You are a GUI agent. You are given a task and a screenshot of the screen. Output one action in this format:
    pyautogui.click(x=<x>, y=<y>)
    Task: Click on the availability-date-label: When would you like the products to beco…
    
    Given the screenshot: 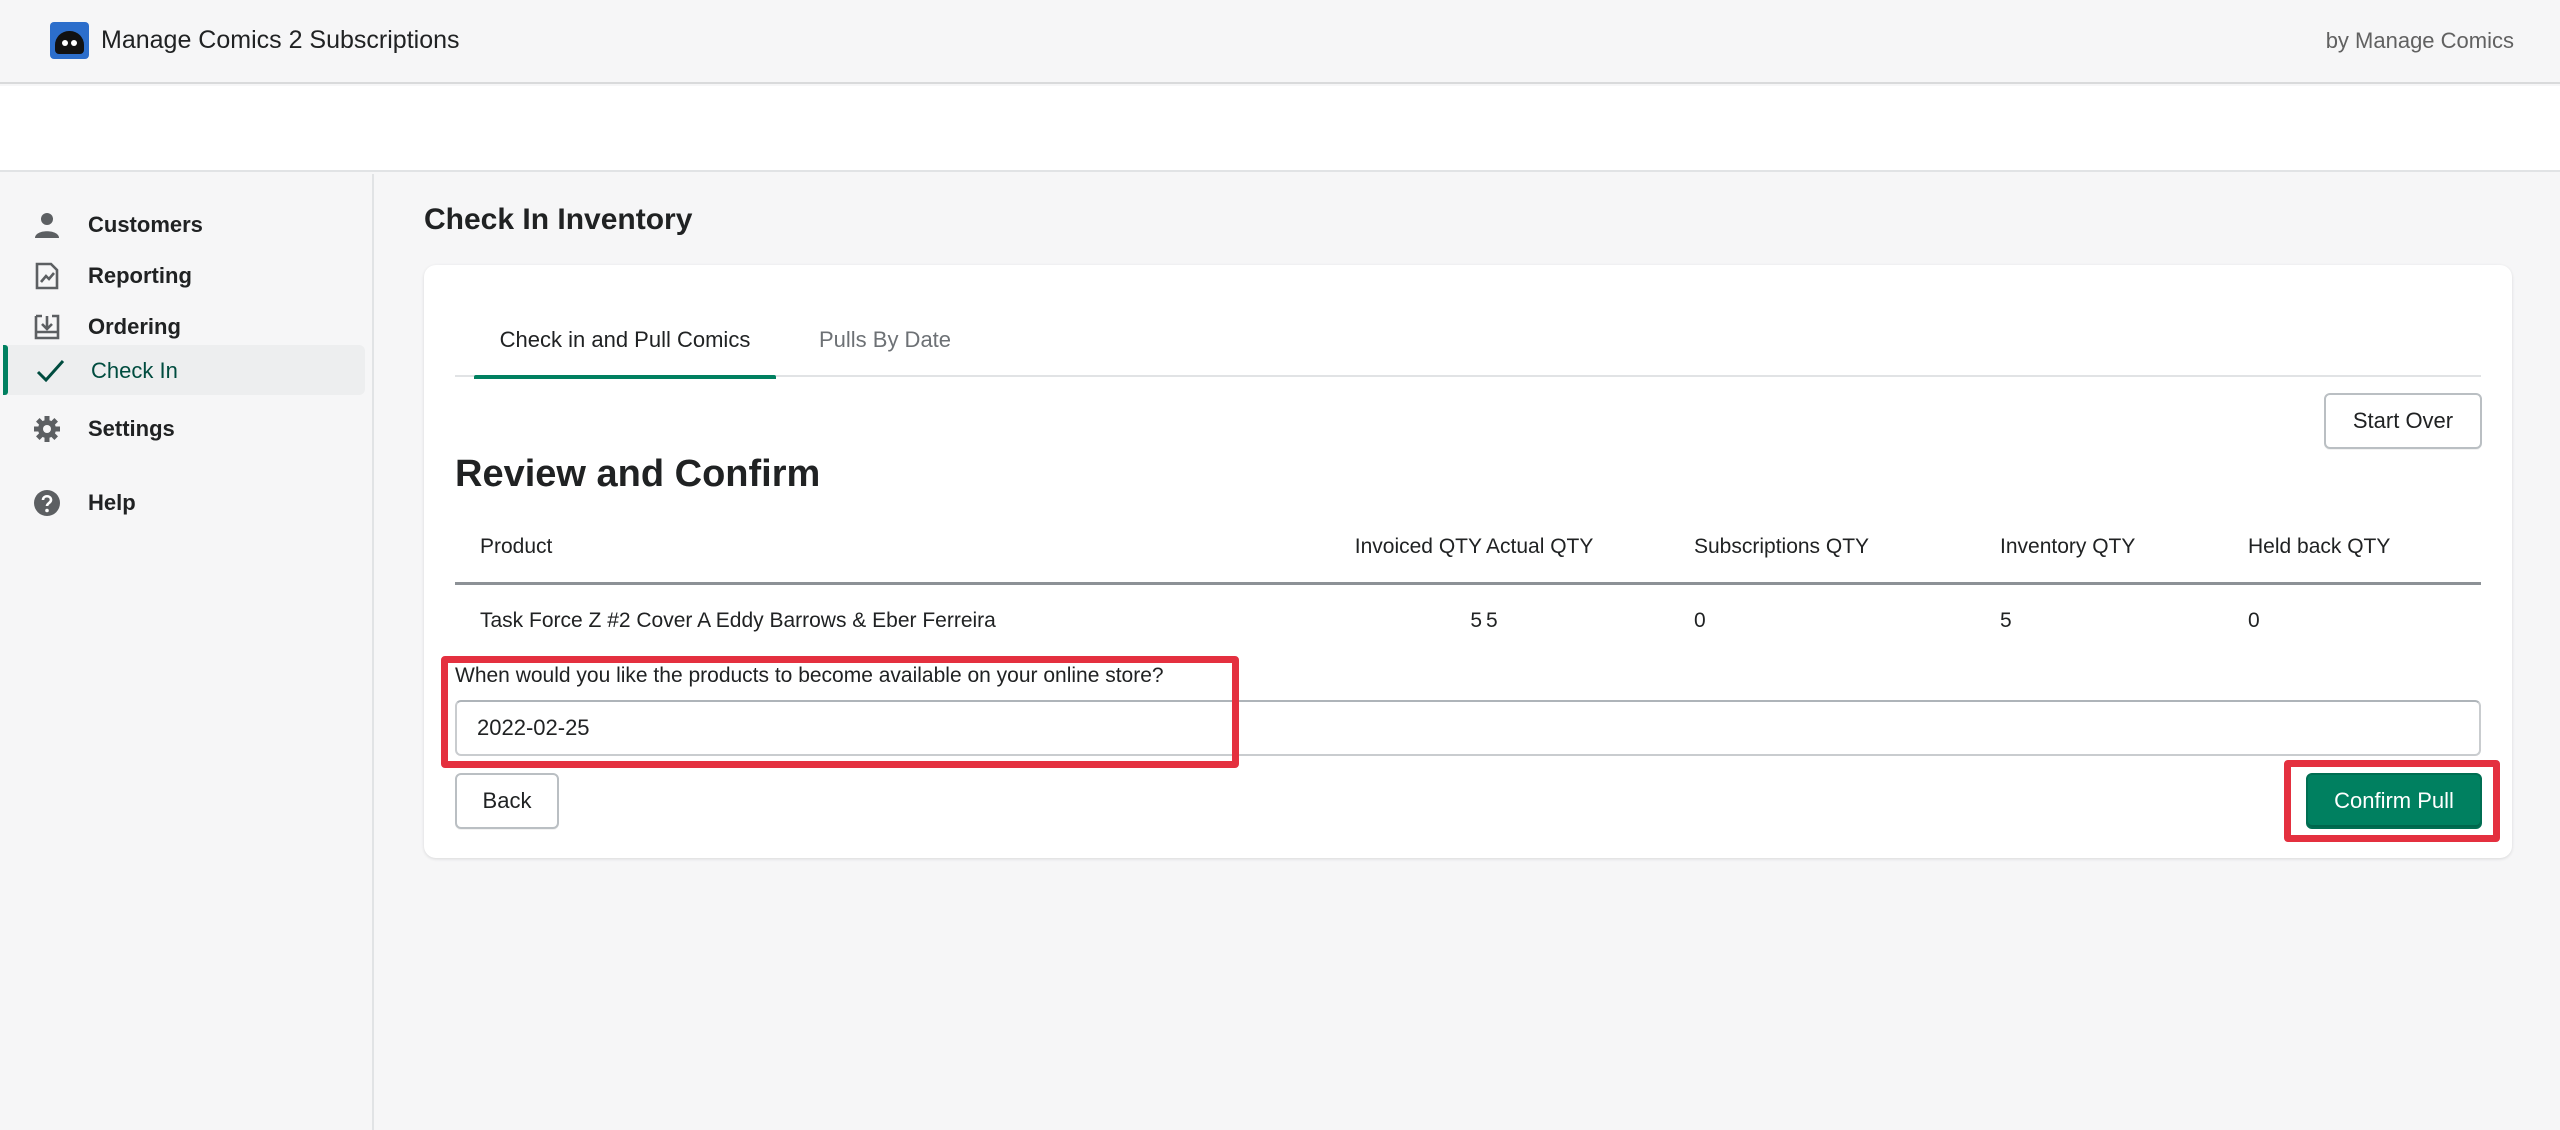 What is the action you would take?
    pyautogui.click(x=809, y=675)
    